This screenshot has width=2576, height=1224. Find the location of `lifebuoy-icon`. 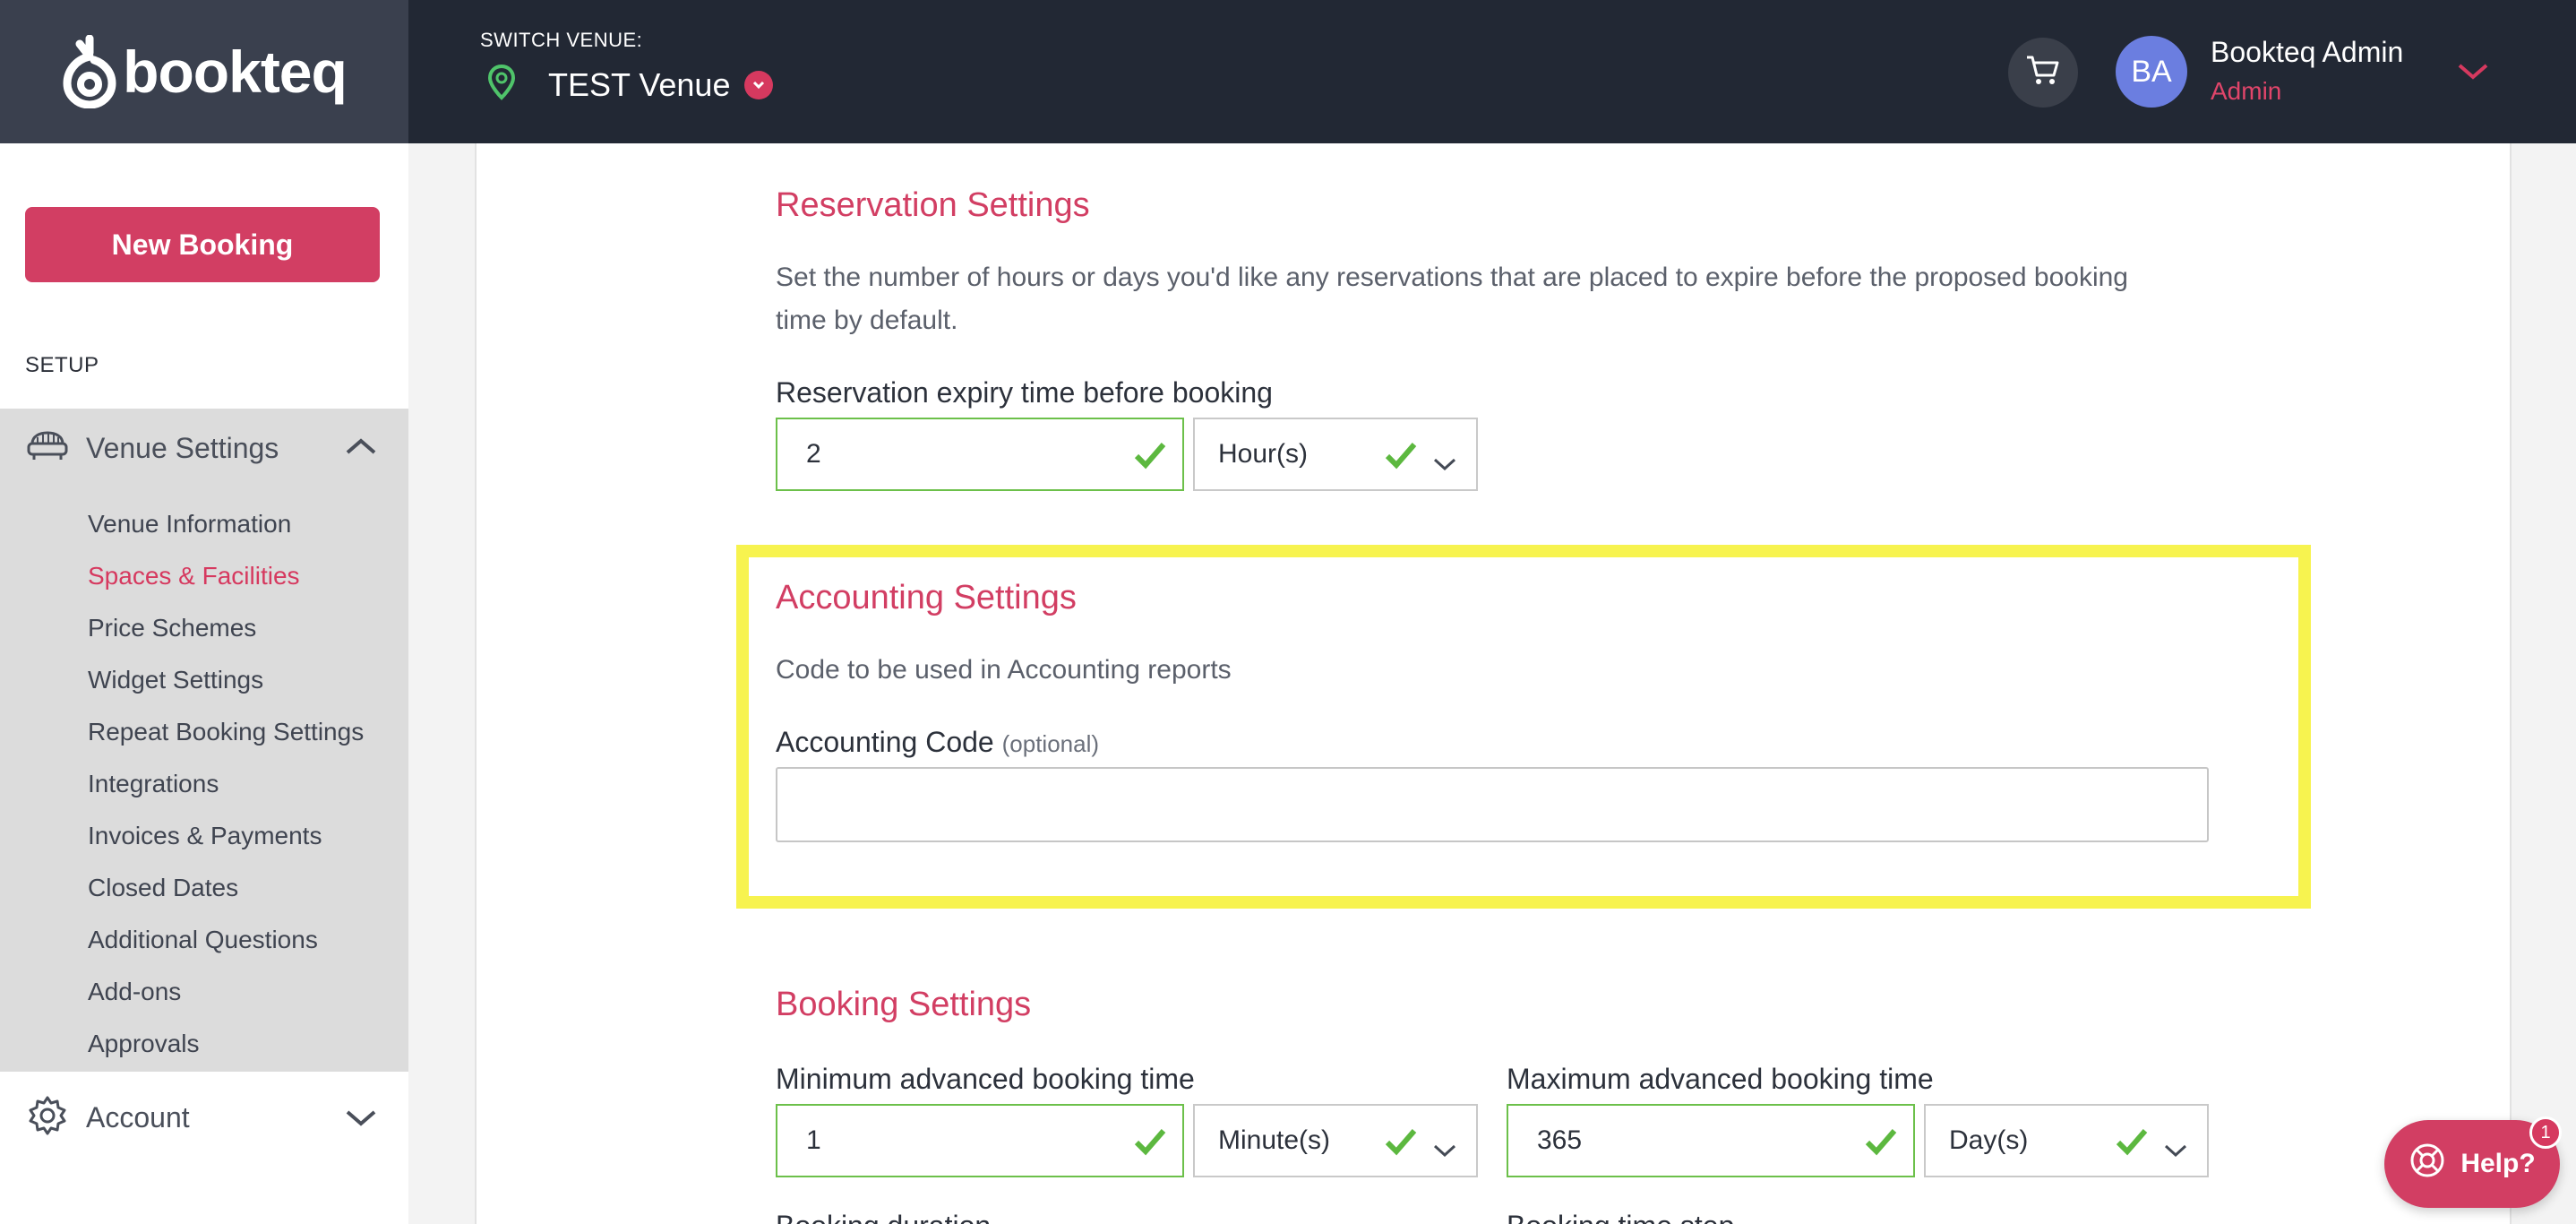

lifebuoy-icon is located at coordinates (2427, 1164).